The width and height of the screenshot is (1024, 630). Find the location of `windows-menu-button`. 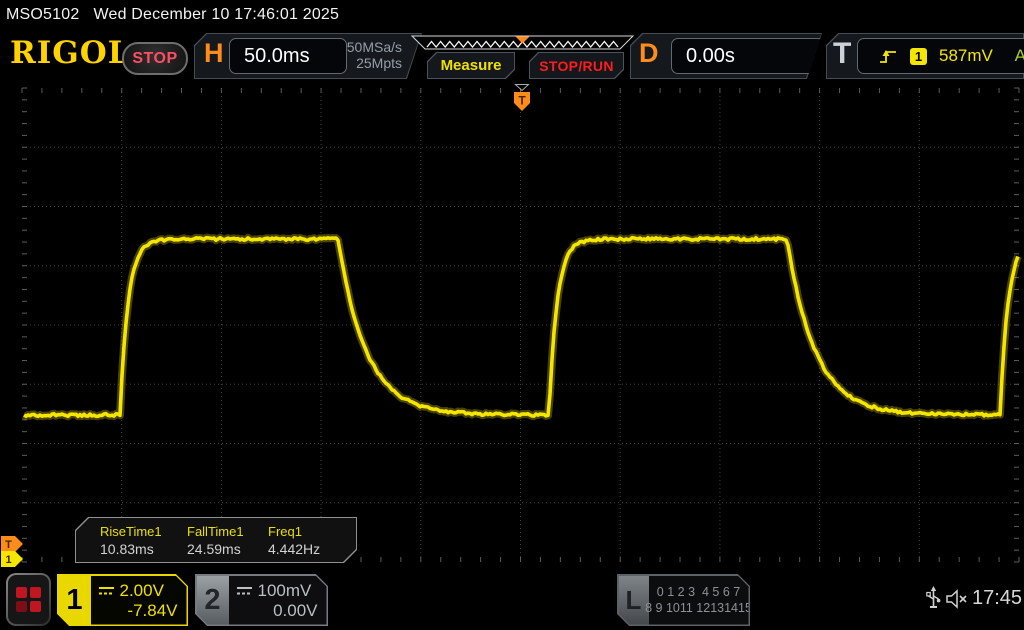

windows-menu-button is located at coordinates (28, 599).